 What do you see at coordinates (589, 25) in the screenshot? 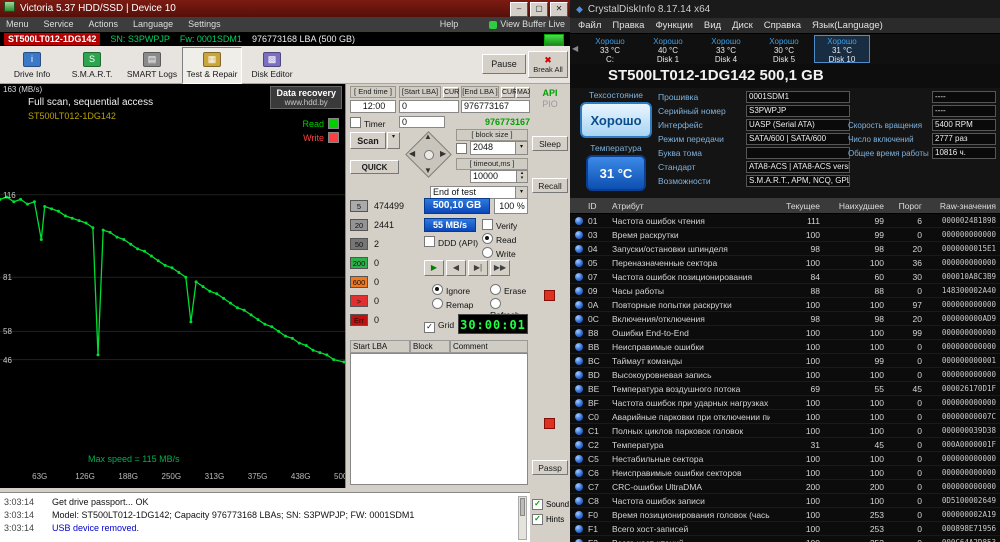
I see `cdi-menu-item: Файл` at bounding box center [589, 25].